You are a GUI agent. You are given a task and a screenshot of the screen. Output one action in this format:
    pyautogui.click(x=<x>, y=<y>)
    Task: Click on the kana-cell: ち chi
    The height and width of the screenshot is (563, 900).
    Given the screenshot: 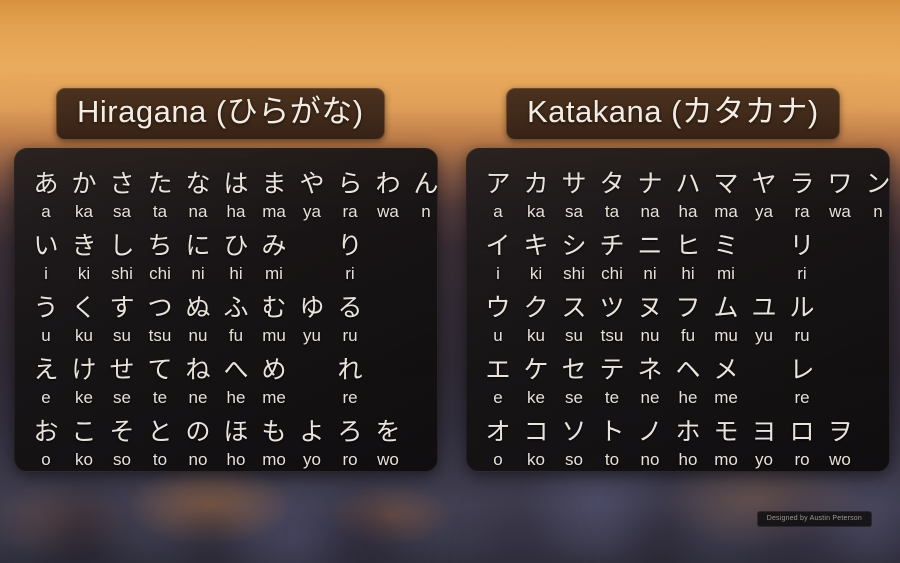 What is the action you would take?
    pyautogui.click(x=160, y=258)
    